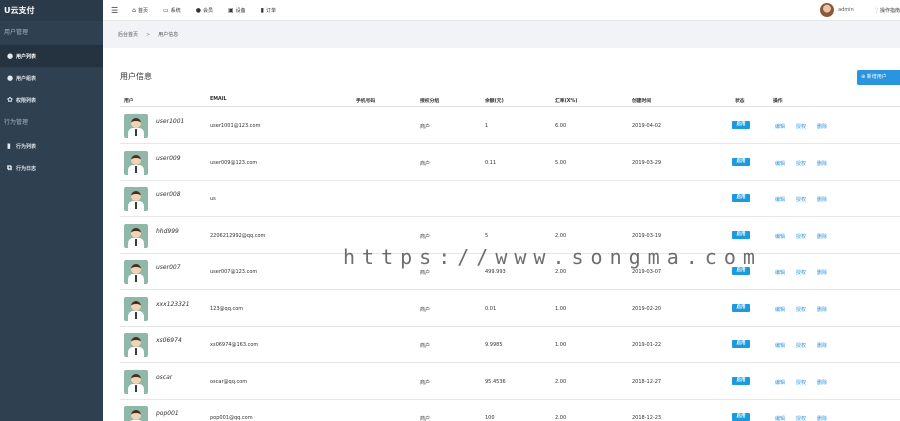 The height and width of the screenshot is (421, 900). Describe the element at coordinates (491, 162) in the screenshot. I see `cell-balance: 0.11` at that location.